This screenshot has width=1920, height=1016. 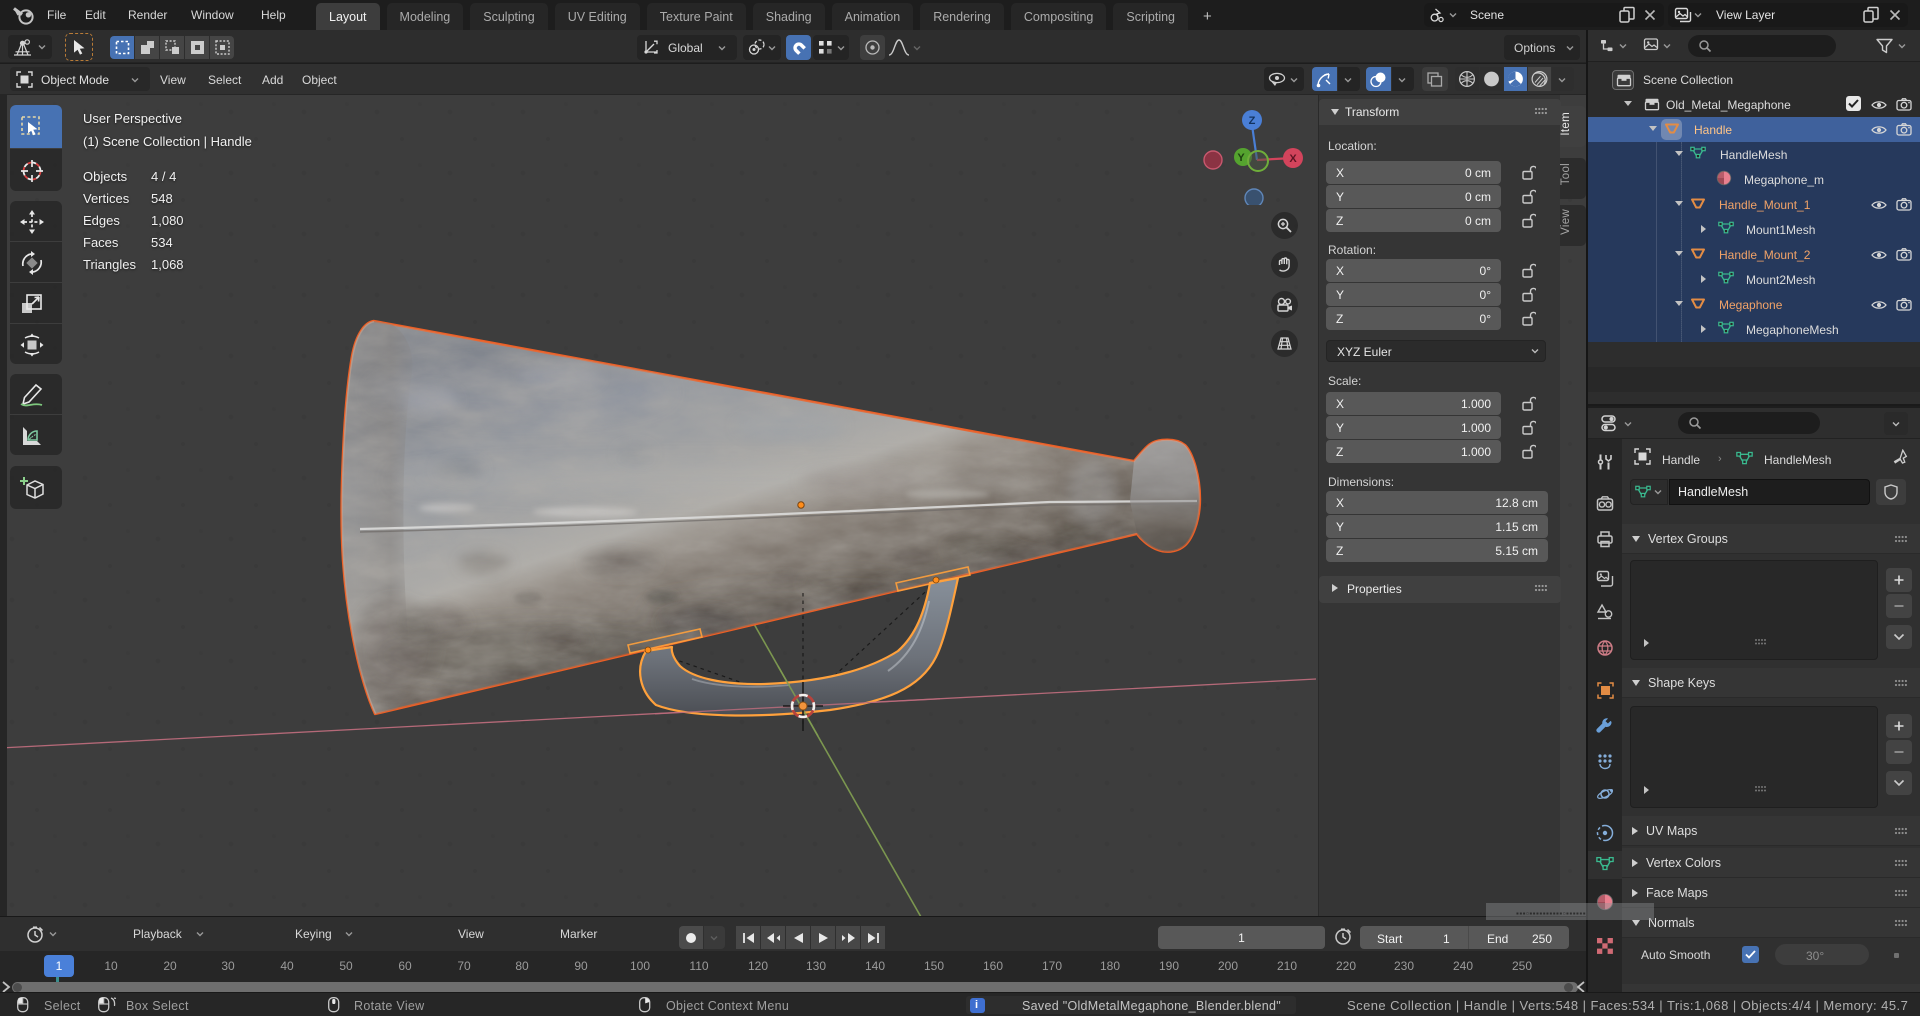 What do you see at coordinates (1241, 158) in the screenshot?
I see `svg-text: Y` at bounding box center [1241, 158].